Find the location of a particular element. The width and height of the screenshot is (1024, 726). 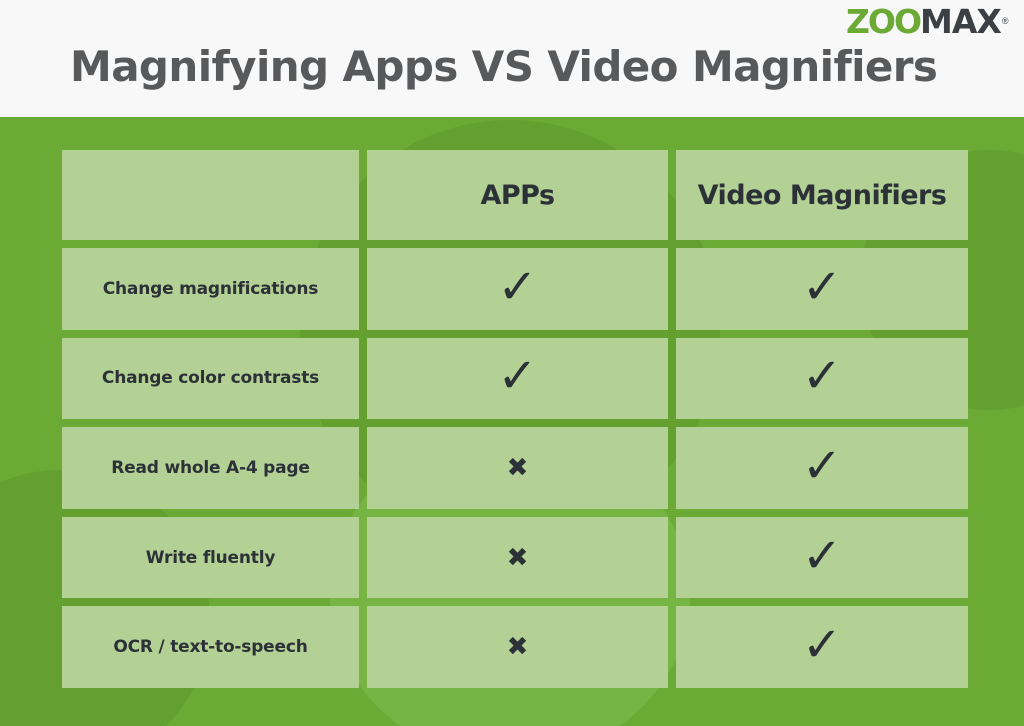

feature-label: OCR / text-to-speech is located at coordinates (210, 647).